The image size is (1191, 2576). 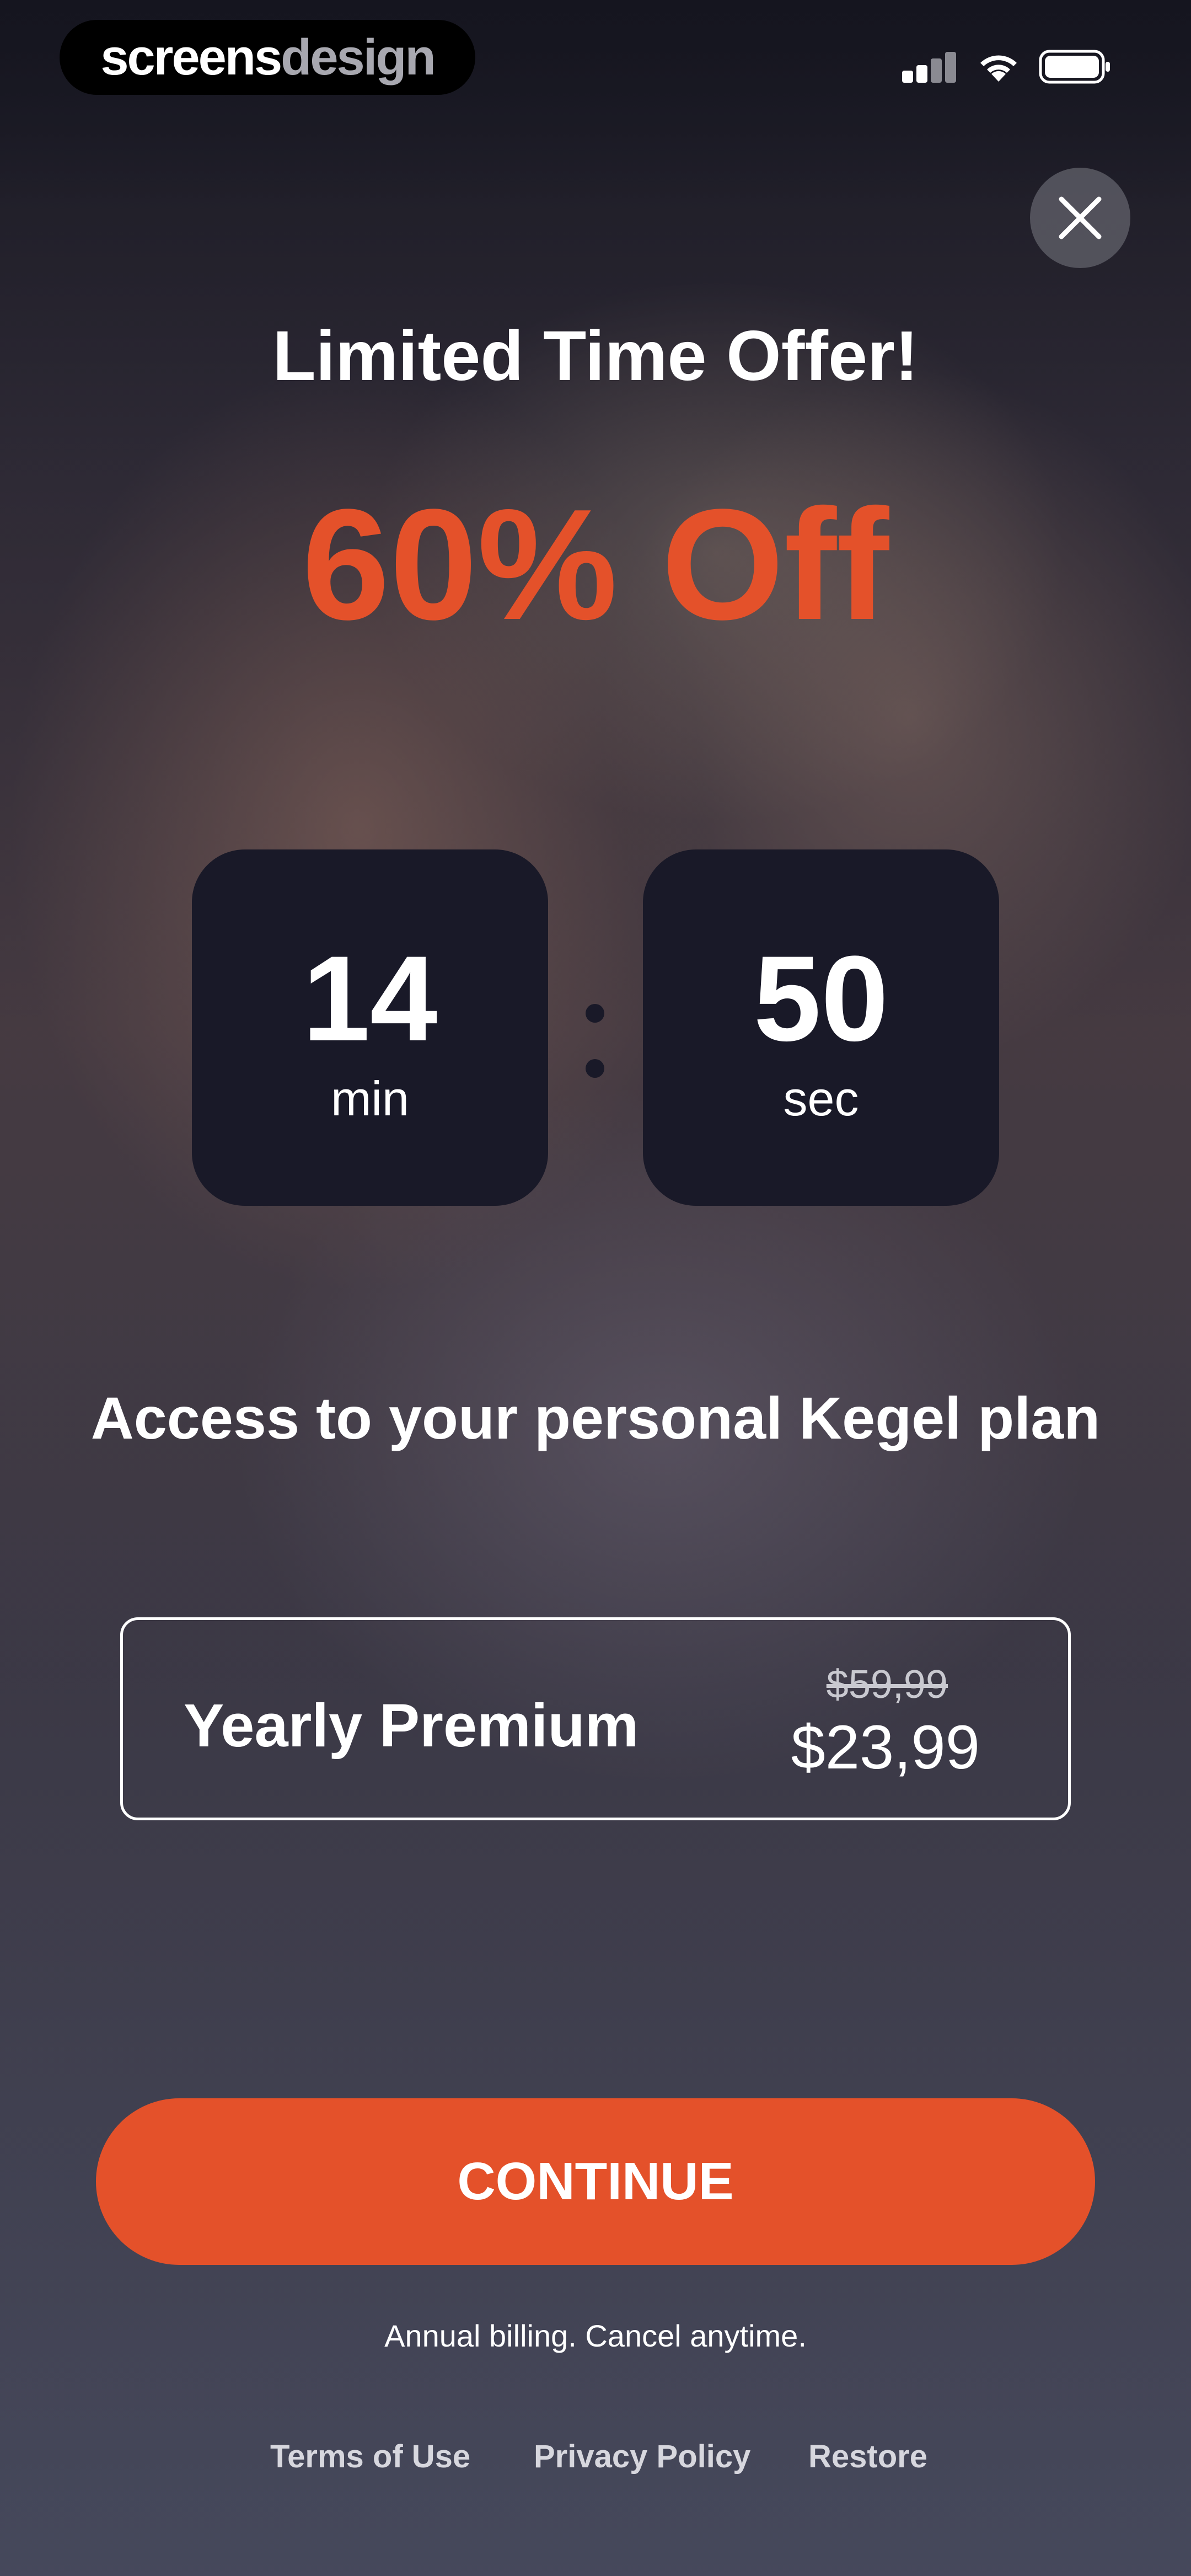 I want to click on offer-title: Limited Time Offer!, so click(x=595, y=356).